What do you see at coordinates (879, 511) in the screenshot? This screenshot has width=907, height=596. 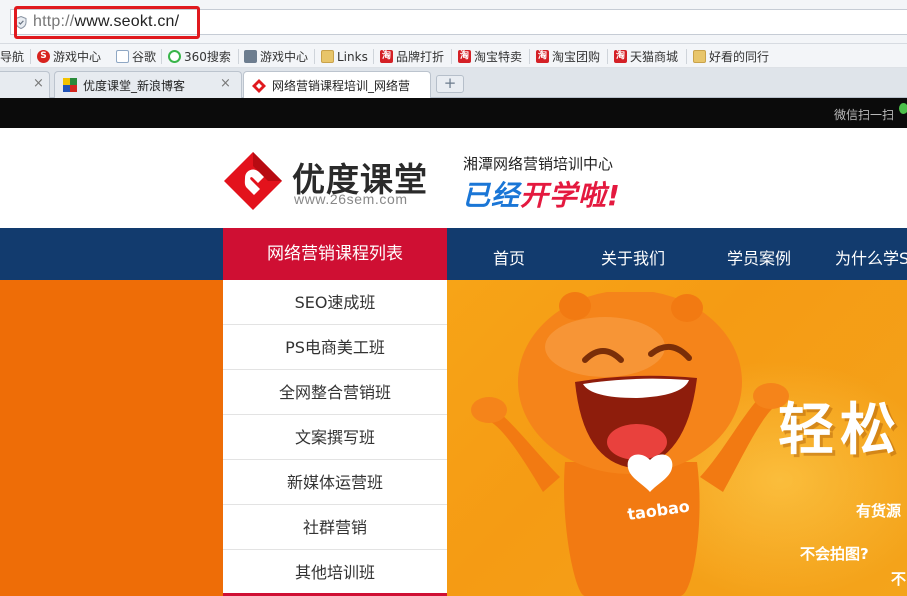 I see `hero-line-1: 有货源` at bounding box center [879, 511].